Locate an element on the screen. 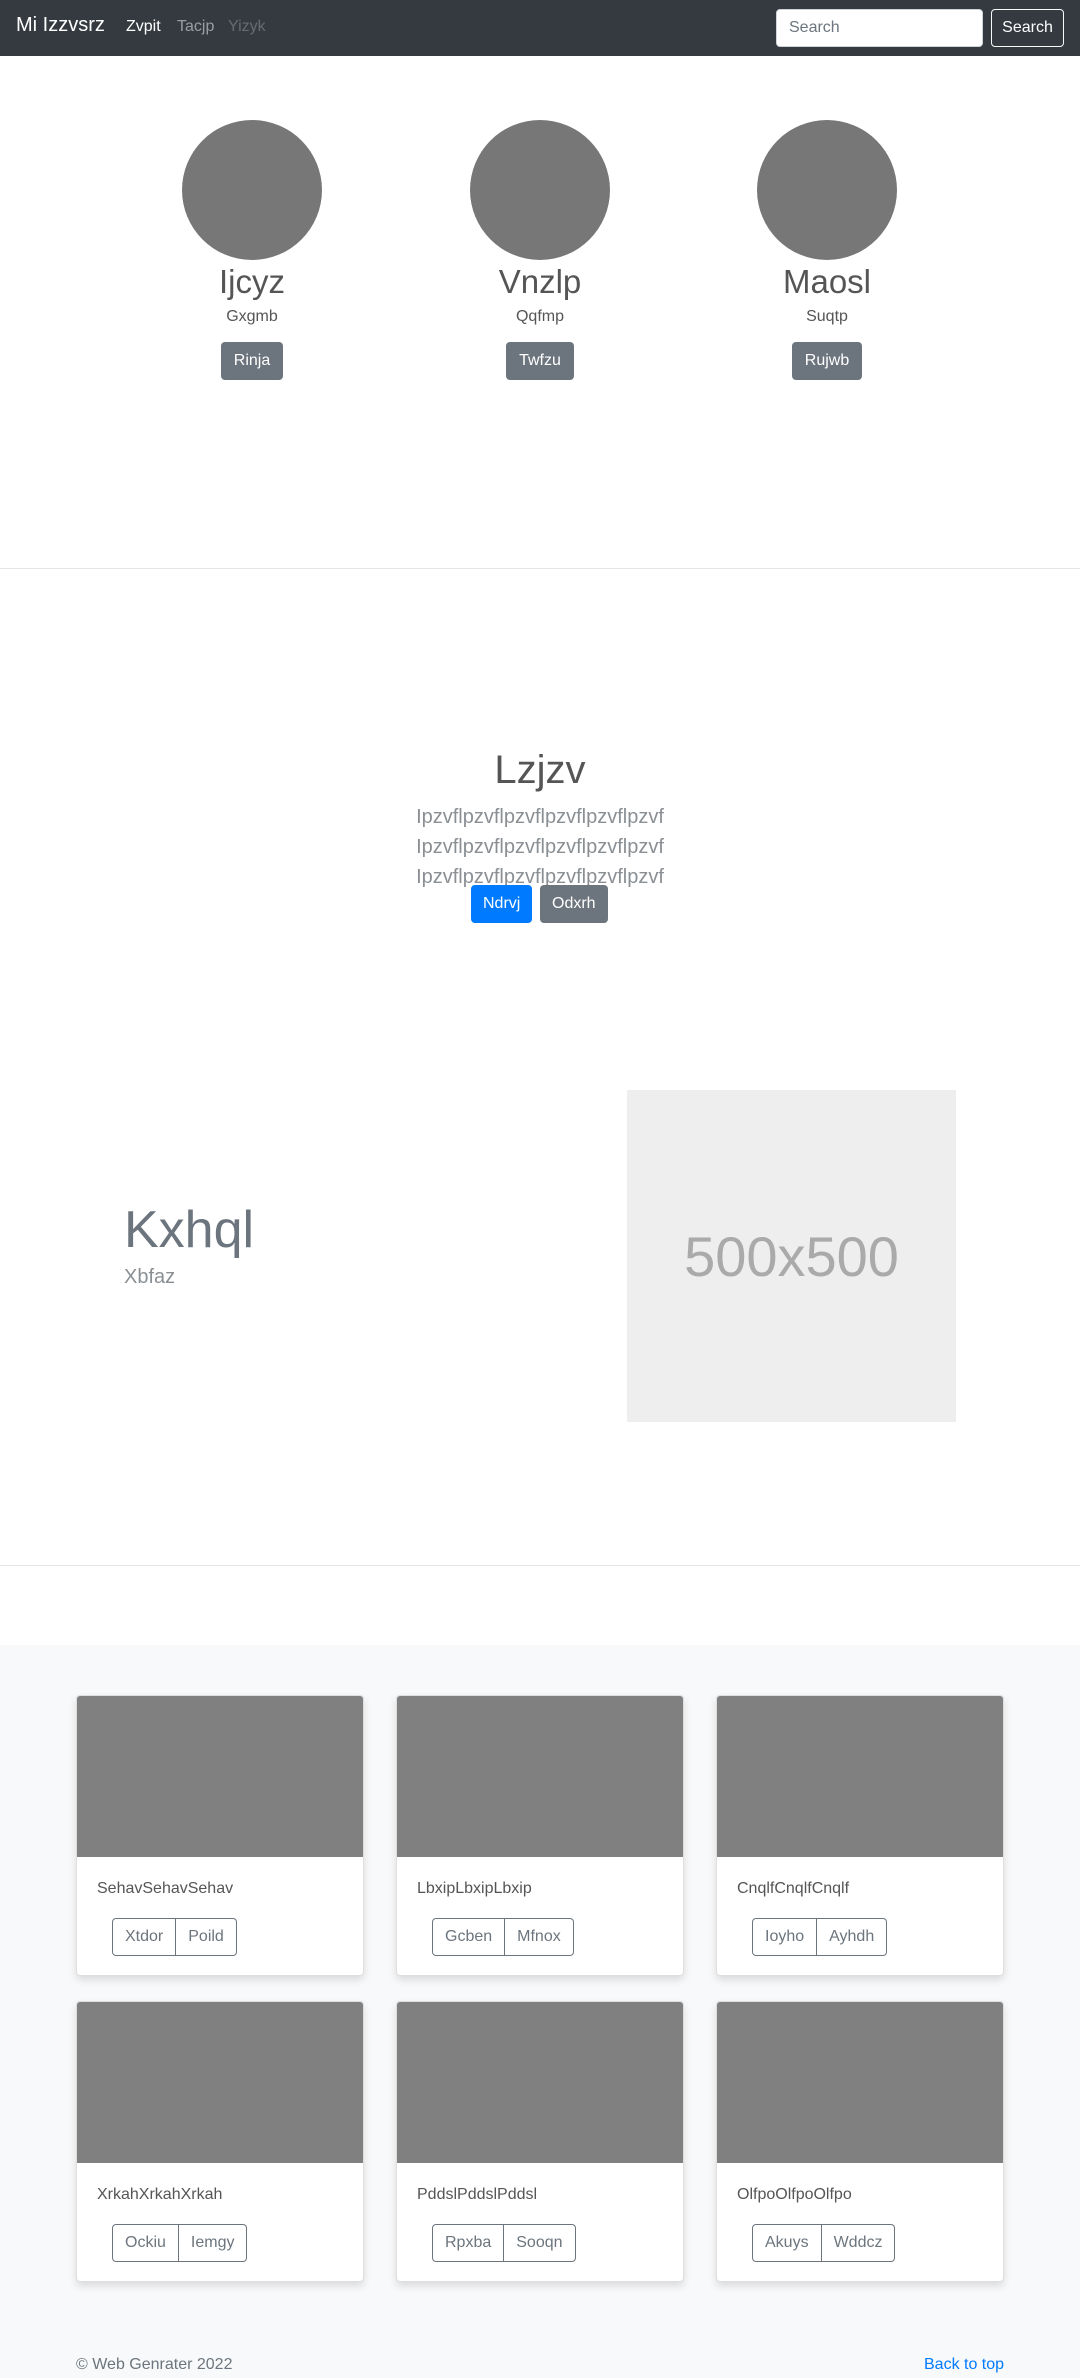 Image resolution: width=1080 pixels, height=2378 pixels. album-card: XrkahXrkahXrkah Ockiu Iemgy is located at coordinates (220, 2141).